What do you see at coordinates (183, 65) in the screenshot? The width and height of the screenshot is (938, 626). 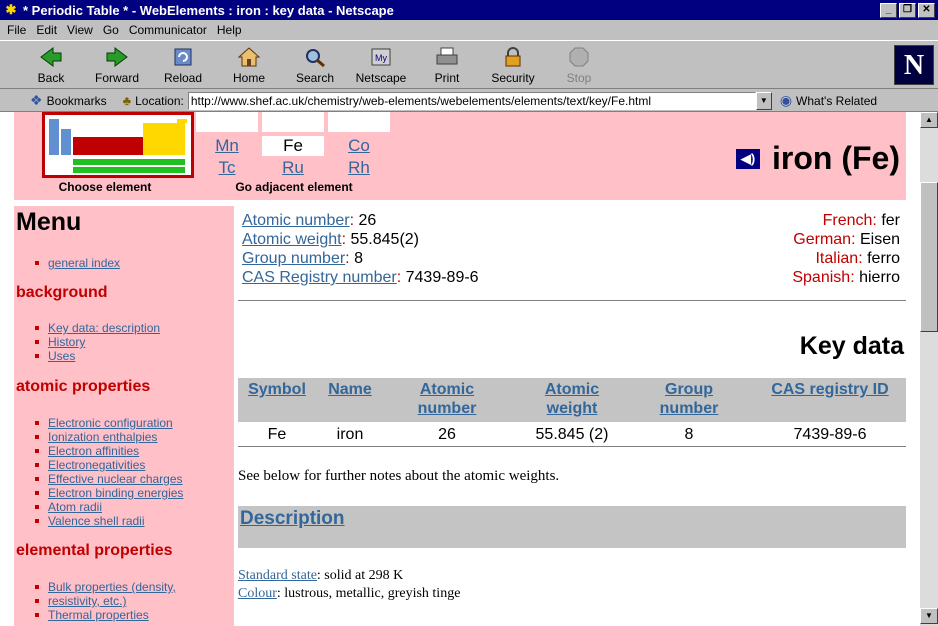 I see `reload-button: Reload` at bounding box center [183, 65].